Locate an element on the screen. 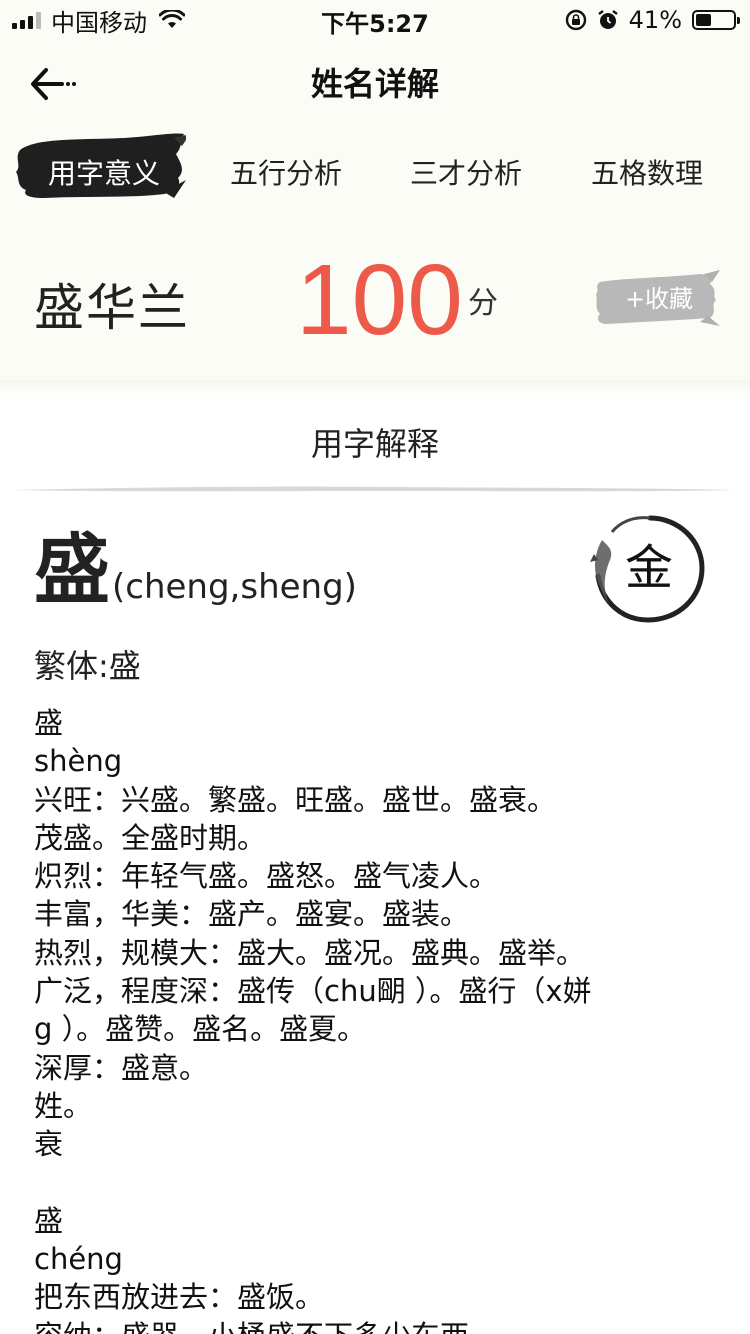  explanation-line: 姓。 is located at coordinates (63, 1105).